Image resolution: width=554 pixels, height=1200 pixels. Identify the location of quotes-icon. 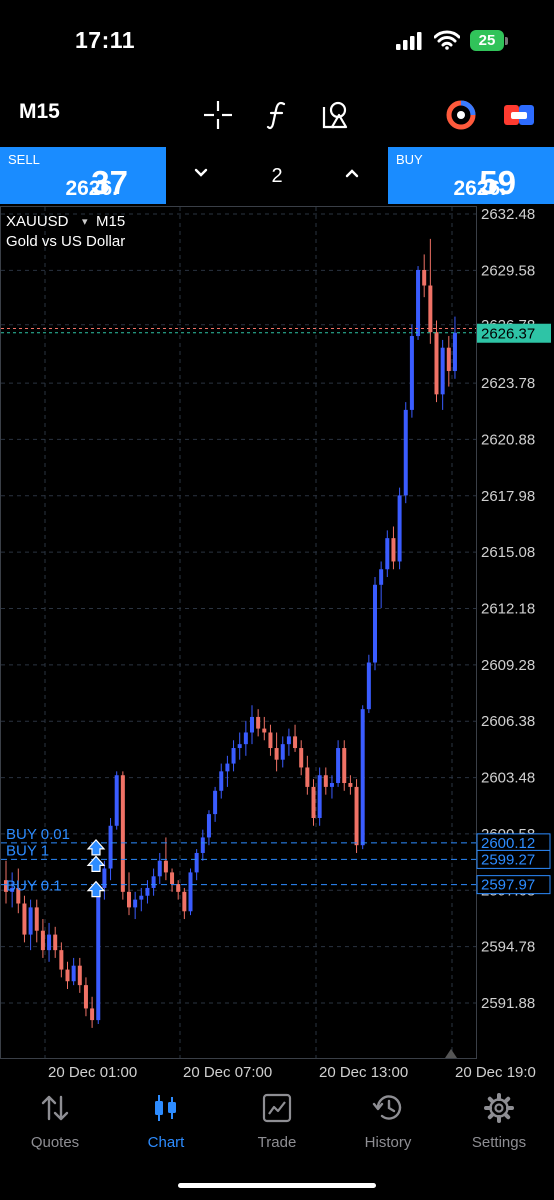
(55, 1108).